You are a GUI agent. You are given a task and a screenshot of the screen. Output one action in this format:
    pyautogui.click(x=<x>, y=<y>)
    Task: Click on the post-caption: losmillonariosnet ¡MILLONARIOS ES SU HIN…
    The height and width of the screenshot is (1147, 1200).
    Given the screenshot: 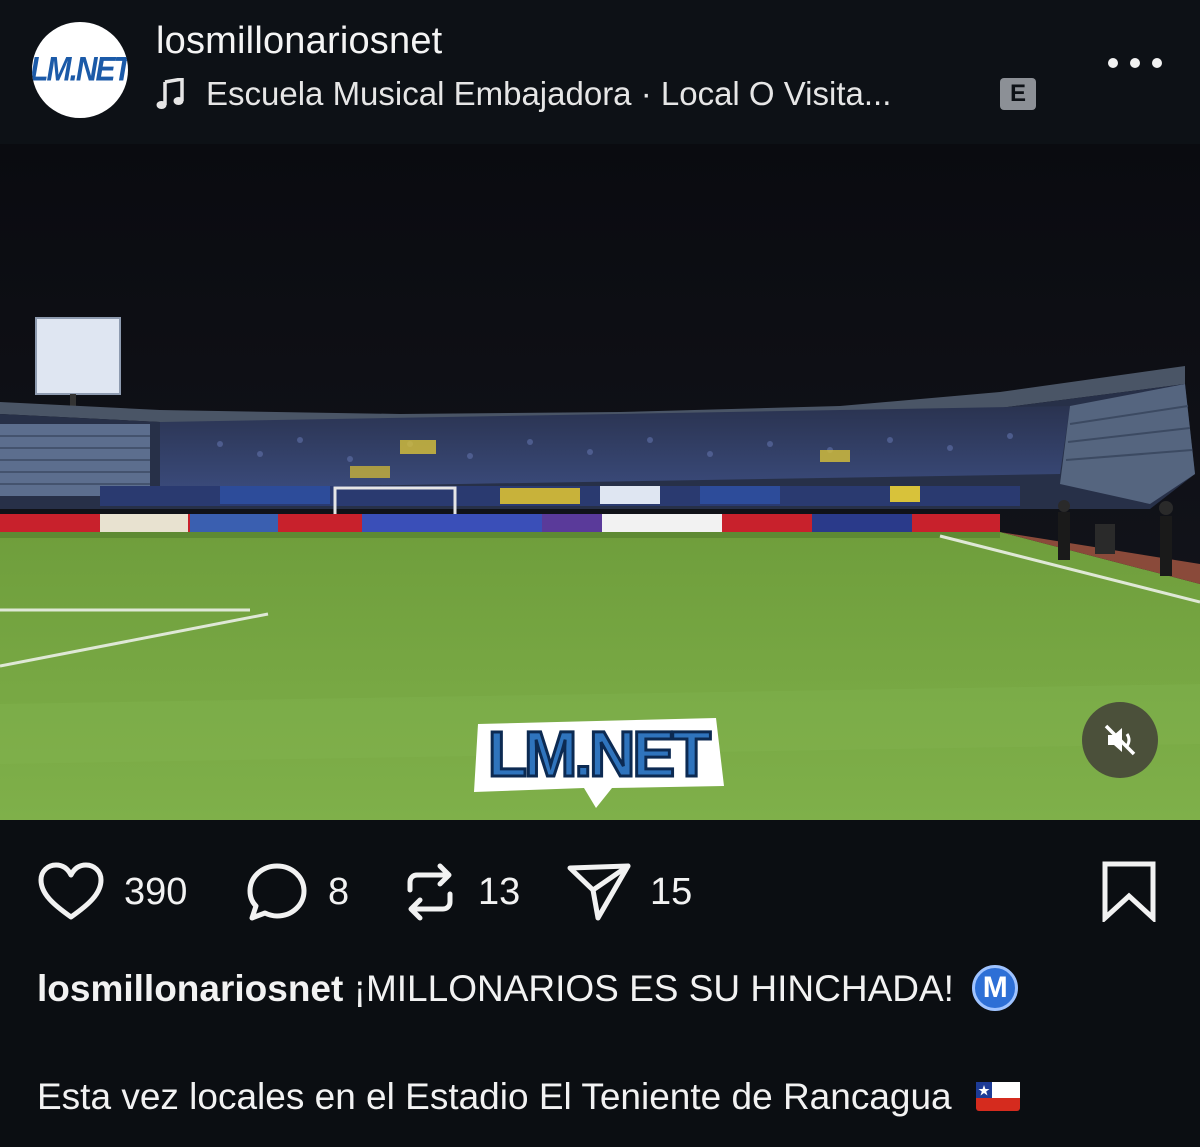 What is the action you would take?
    pyautogui.click(x=607, y=989)
    